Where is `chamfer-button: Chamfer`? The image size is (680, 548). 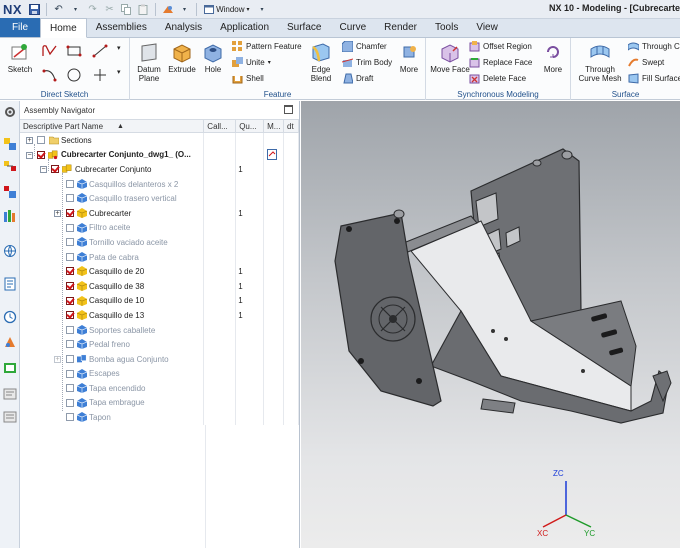 chamfer-button: Chamfer is located at coordinates (364, 46).